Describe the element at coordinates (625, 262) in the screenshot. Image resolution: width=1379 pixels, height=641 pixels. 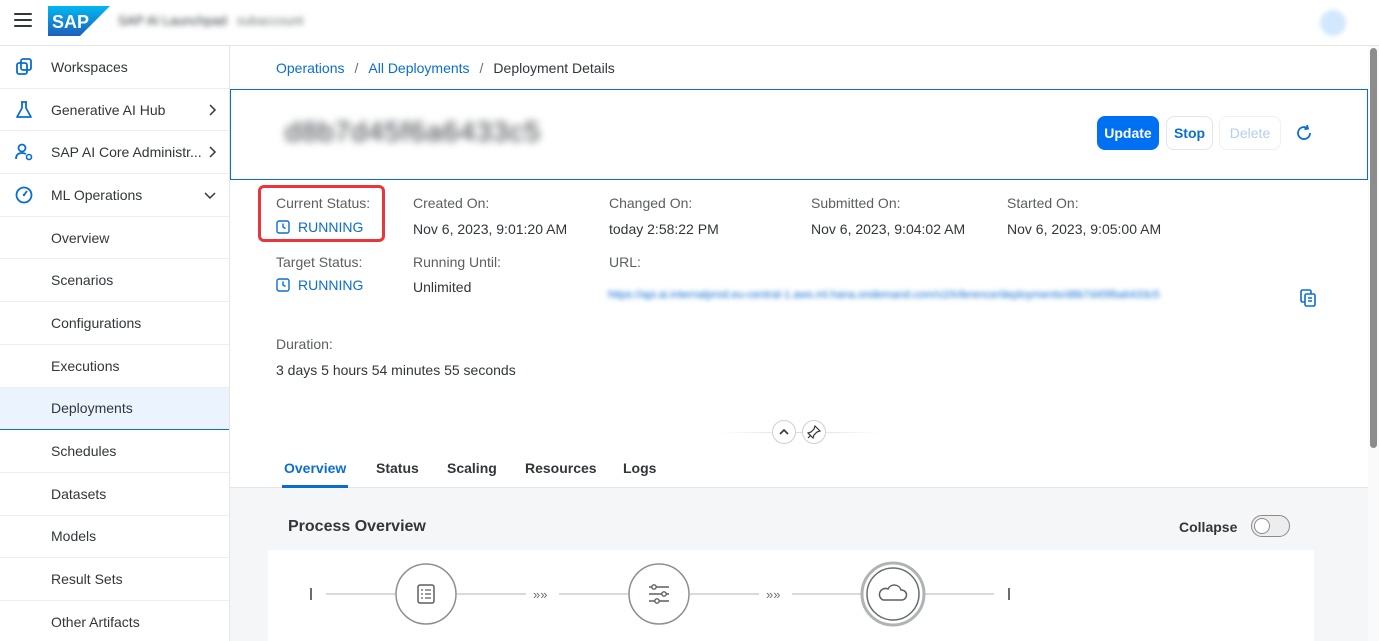
I see `url-label: URL:` at that location.